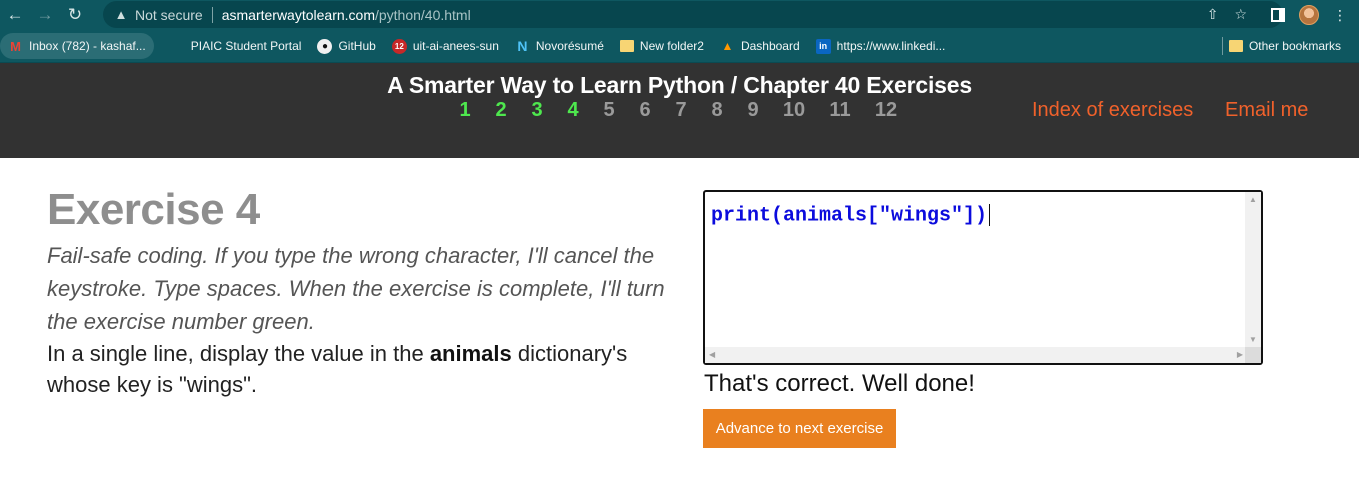 The image size is (1359, 498). Describe the element at coordinates (75, 15) in the screenshot. I see `reload-icon: ↻` at that location.